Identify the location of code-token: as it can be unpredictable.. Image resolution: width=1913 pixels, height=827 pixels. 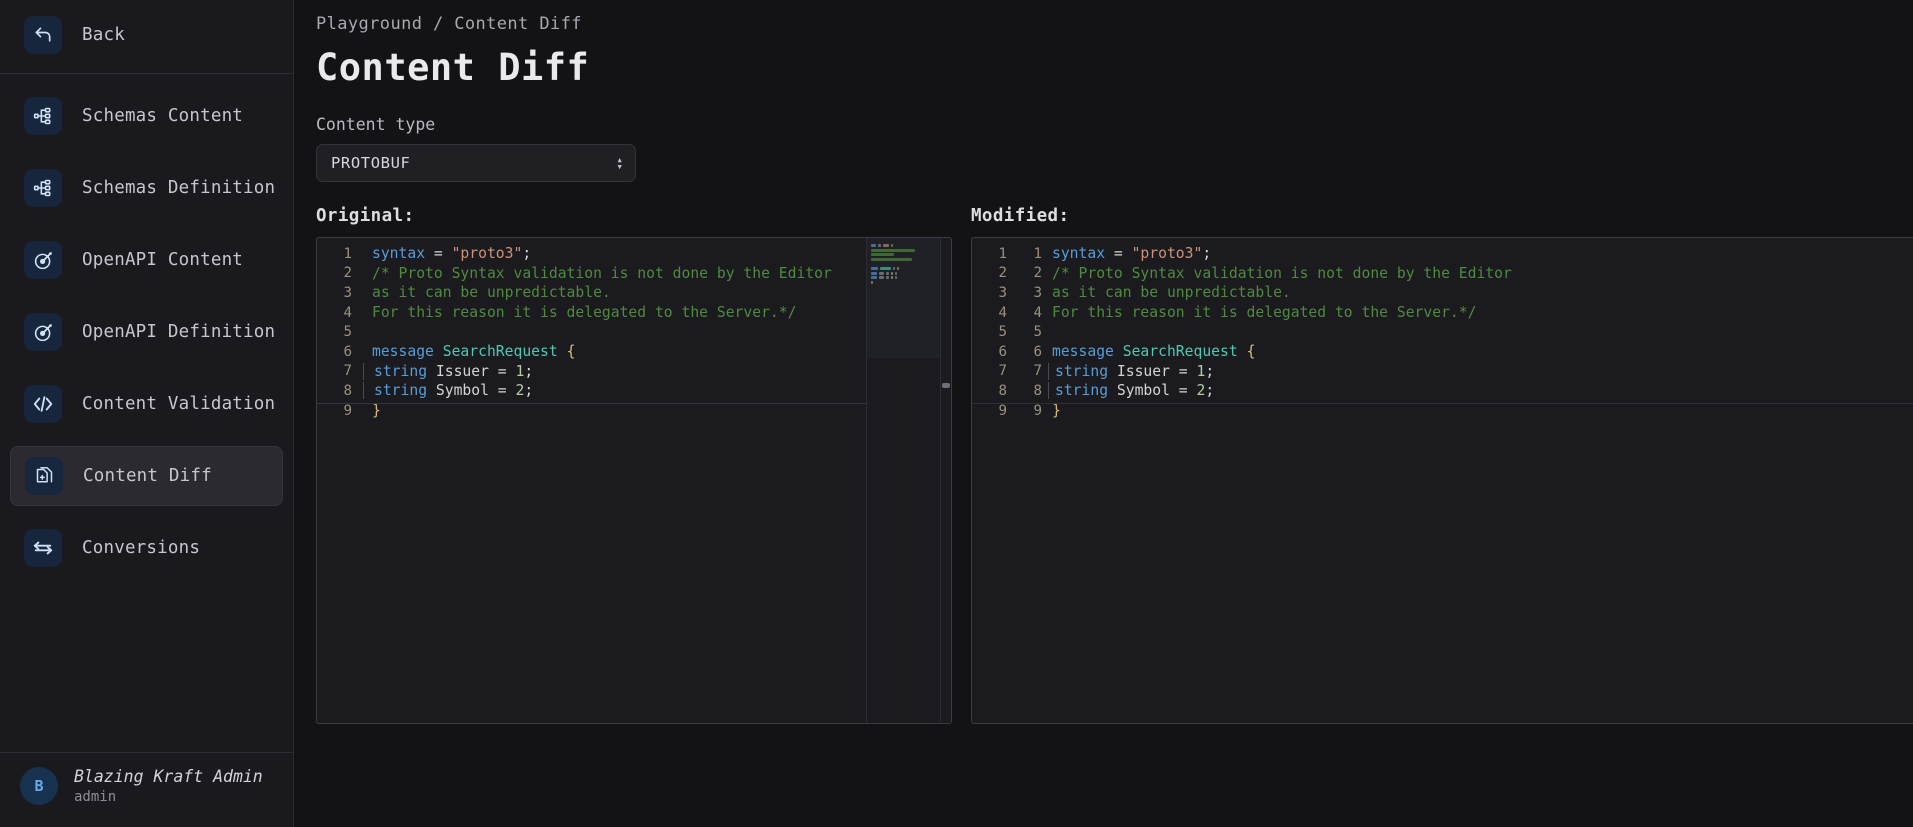
(1171, 293).